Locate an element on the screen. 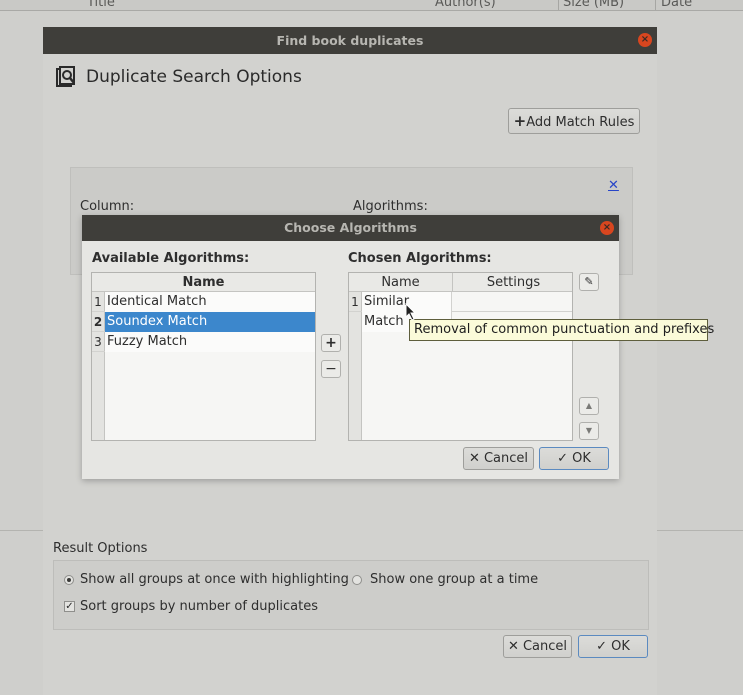 The height and width of the screenshot is (695, 743). chosen-algorithms-label: Chosen Algorithms: is located at coordinates (420, 258).